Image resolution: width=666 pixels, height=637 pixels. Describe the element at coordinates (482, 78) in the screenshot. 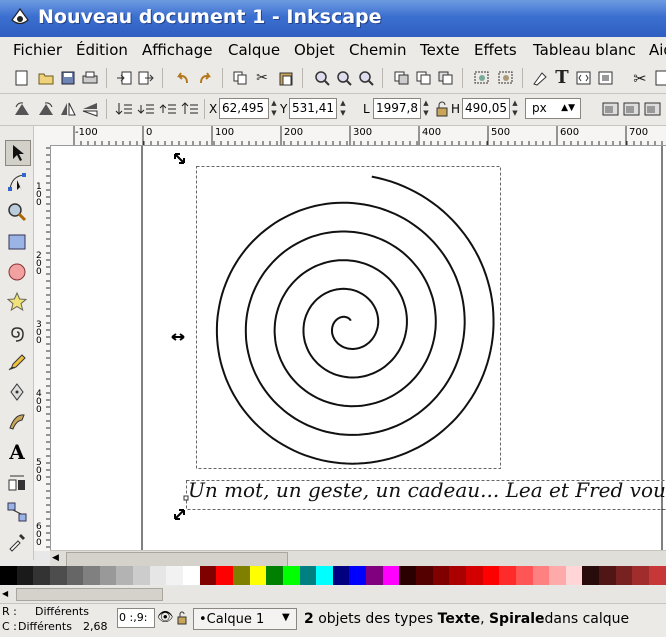

I see `group-icon` at that location.